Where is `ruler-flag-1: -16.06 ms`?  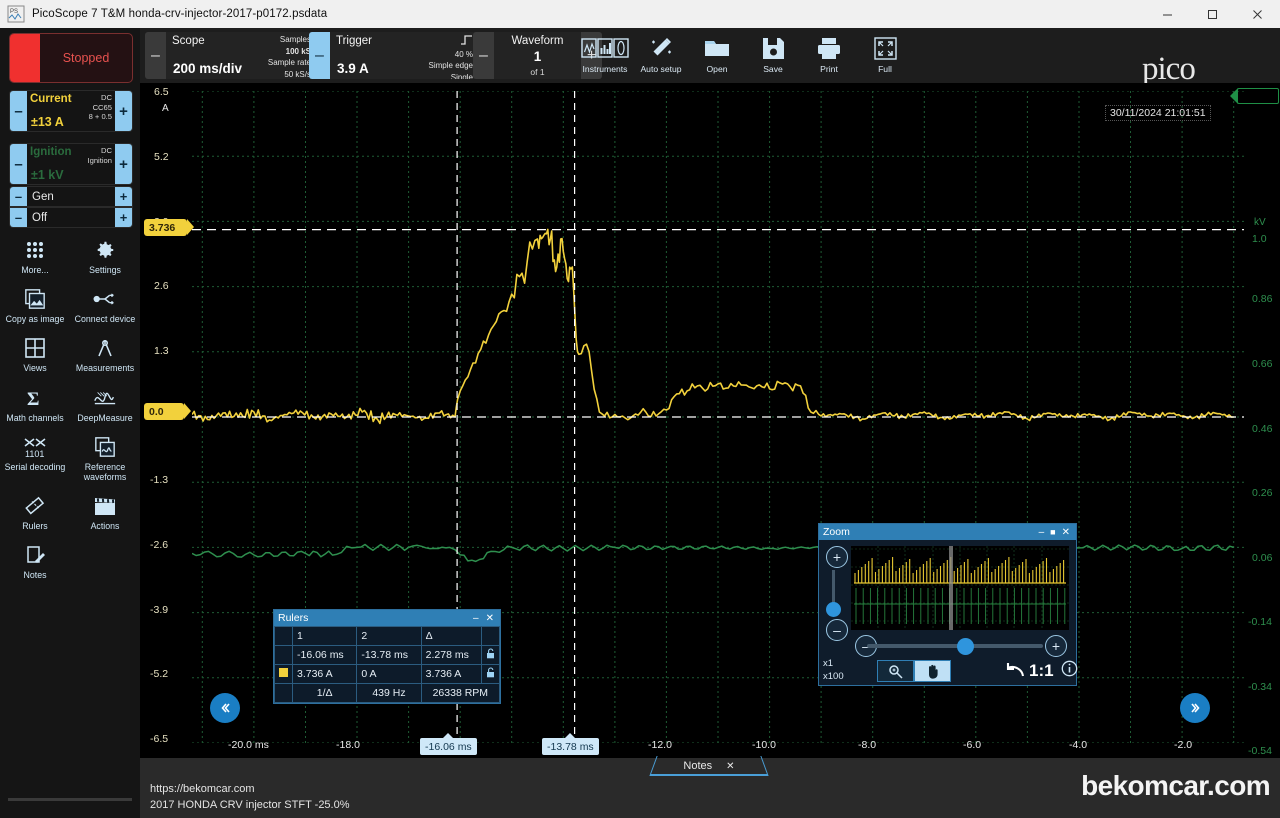 ruler-flag-1: -16.06 ms is located at coordinates (448, 744).